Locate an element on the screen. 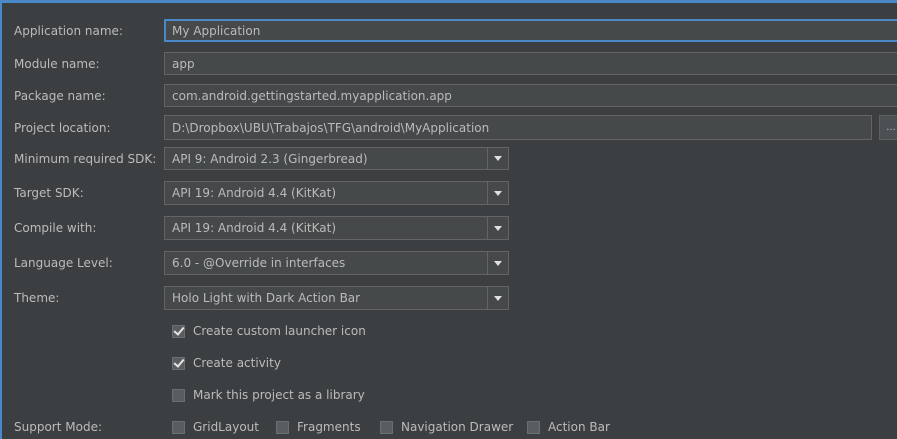  min-sdk-dropdown: API 9: Android 2.3 (Gingerbread) is located at coordinates (336, 158).